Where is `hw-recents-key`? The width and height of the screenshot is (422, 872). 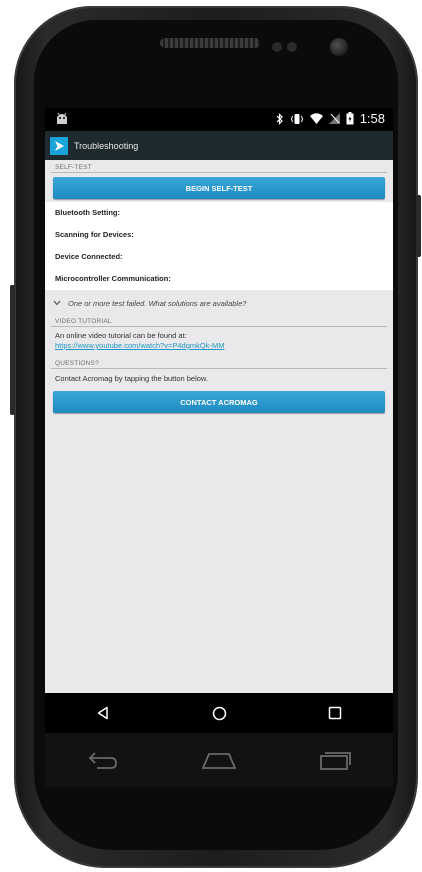
hw-recents-key is located at coordinates (335, 760).